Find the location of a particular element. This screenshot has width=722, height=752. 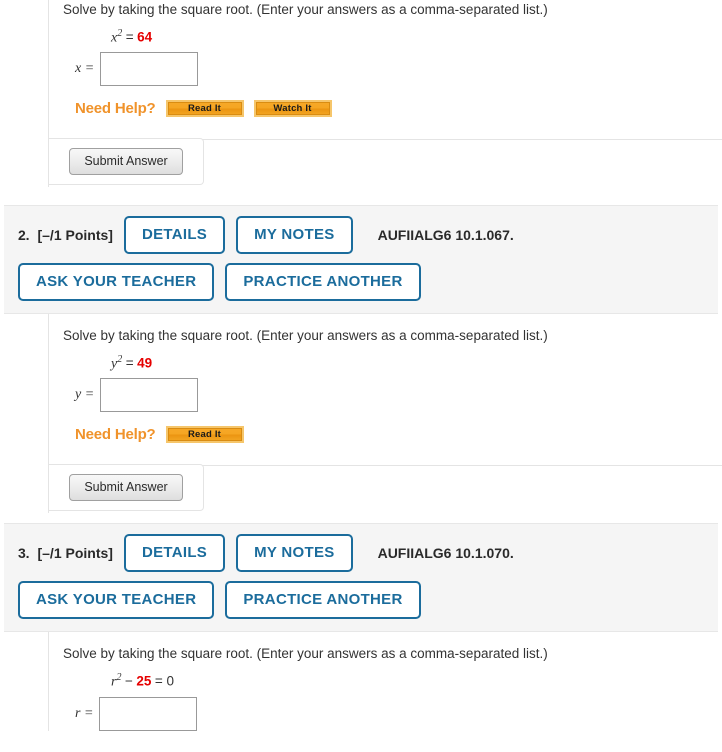

equation-operator: − is located at coordinates (128, 681).